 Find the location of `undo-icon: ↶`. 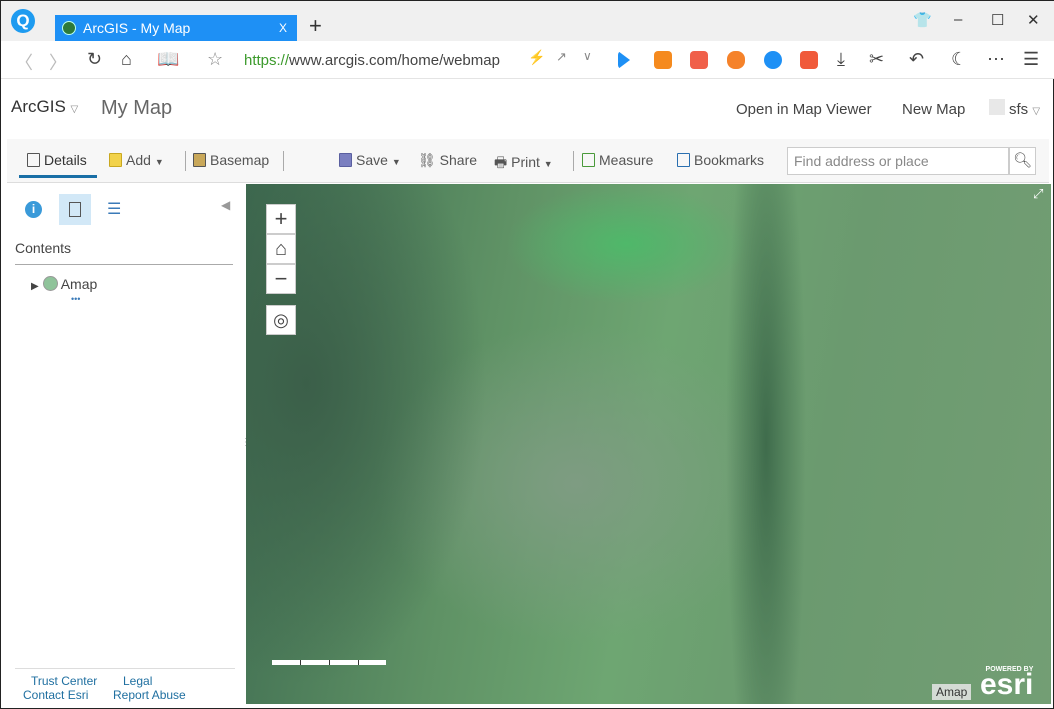

undo-icon: ↶ is located at coordinates (916, 59).